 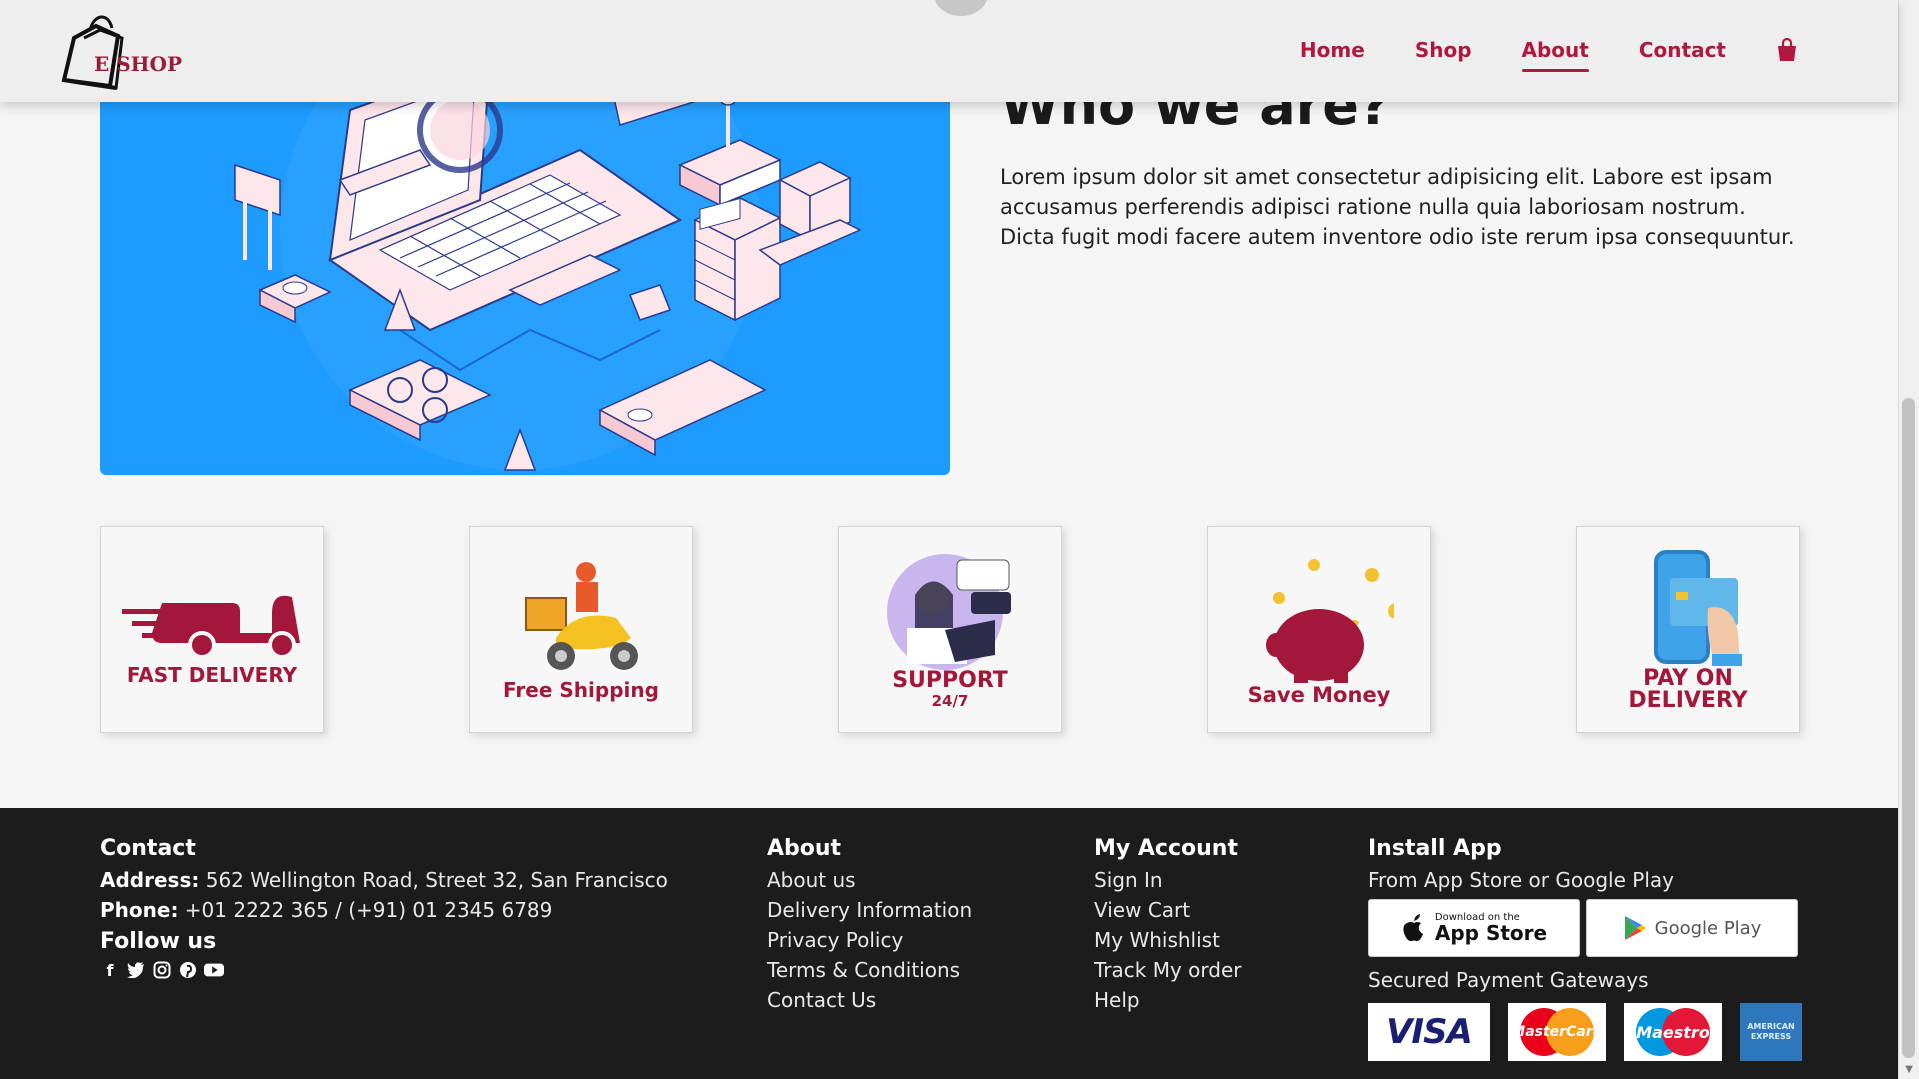 I want to click on scroll-down-arrow-icon: ▼, so click(x=1909, y=1069).